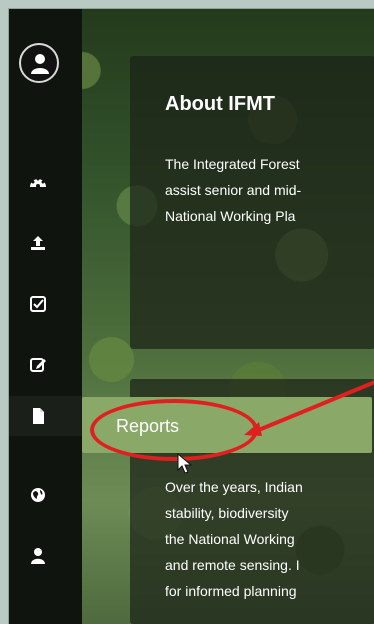 This screenshot has width=374, height=624. I want to click on mouse-cursor-icon, so click(185, 463).